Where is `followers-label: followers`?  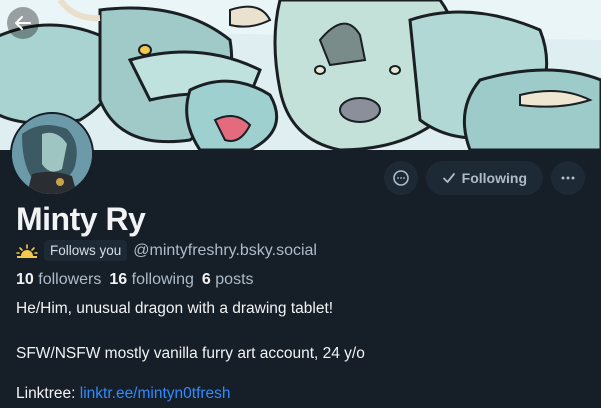
followers-label: followers is located at coordinates (70, 279).